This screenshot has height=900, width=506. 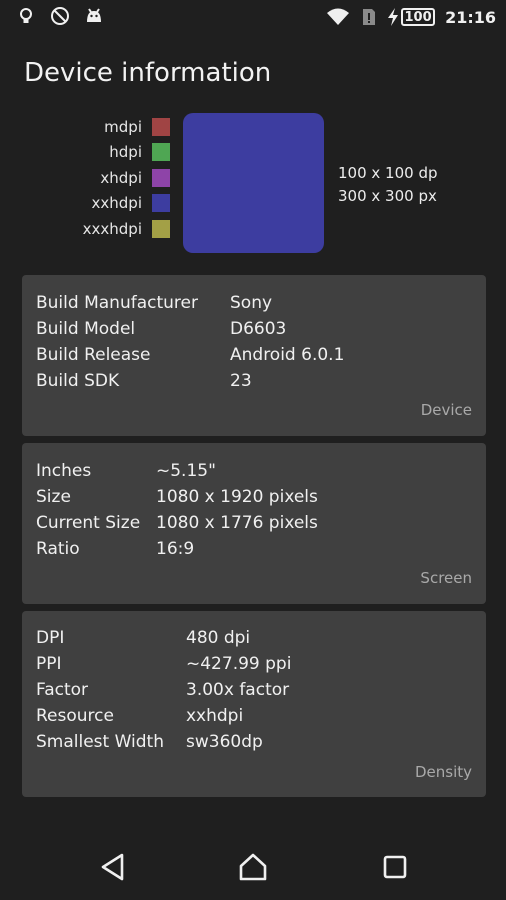 What do you see at coordinates (125, 152) in the screenshot?
I see `density-label: hdpi` at bounding box center [125, 152].